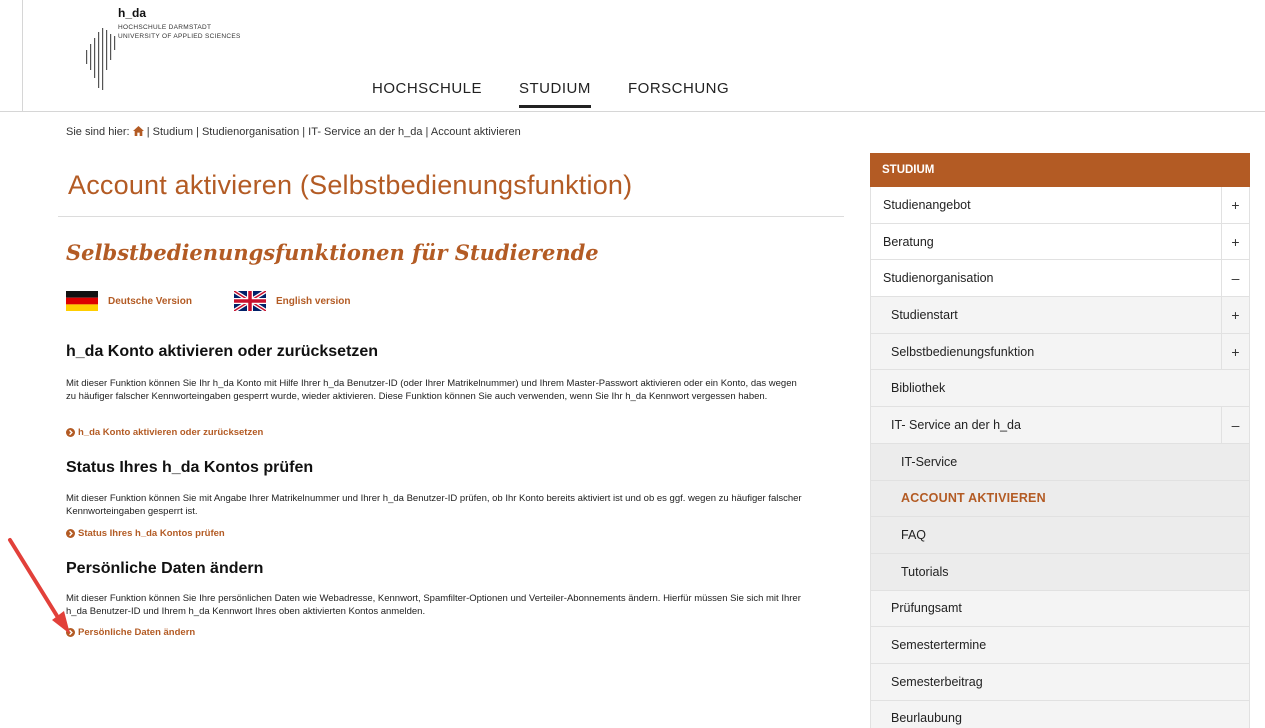  Describe the element at coordinates (179, 36) in the screenshot. I see `logo-line-2: UNIVERSITY OF APPLIED SCIENCES` at that location.